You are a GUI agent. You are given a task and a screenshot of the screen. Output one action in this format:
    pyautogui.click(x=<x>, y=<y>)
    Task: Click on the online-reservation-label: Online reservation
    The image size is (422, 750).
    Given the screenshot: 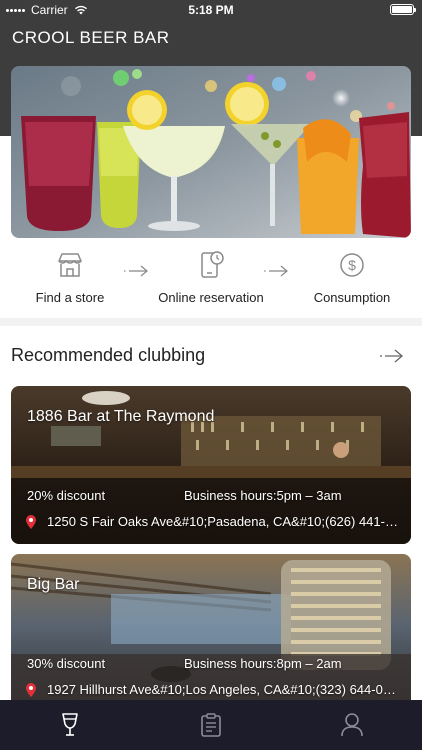 What is the action you would take?
    pyautogui.click(x=211, y=297)
    